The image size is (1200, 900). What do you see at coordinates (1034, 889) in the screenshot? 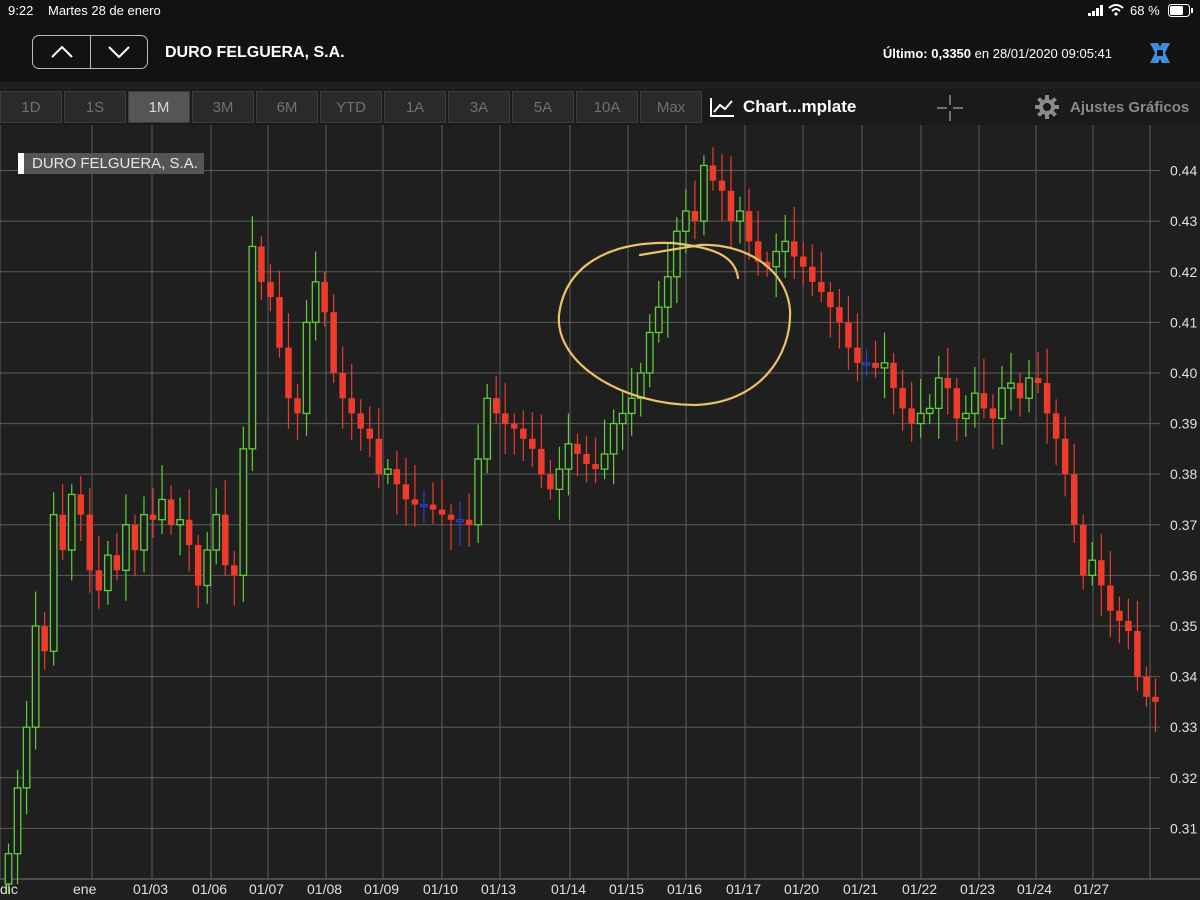
I see `x-tick-label: 01/24` at bounding box center [1034, 889].